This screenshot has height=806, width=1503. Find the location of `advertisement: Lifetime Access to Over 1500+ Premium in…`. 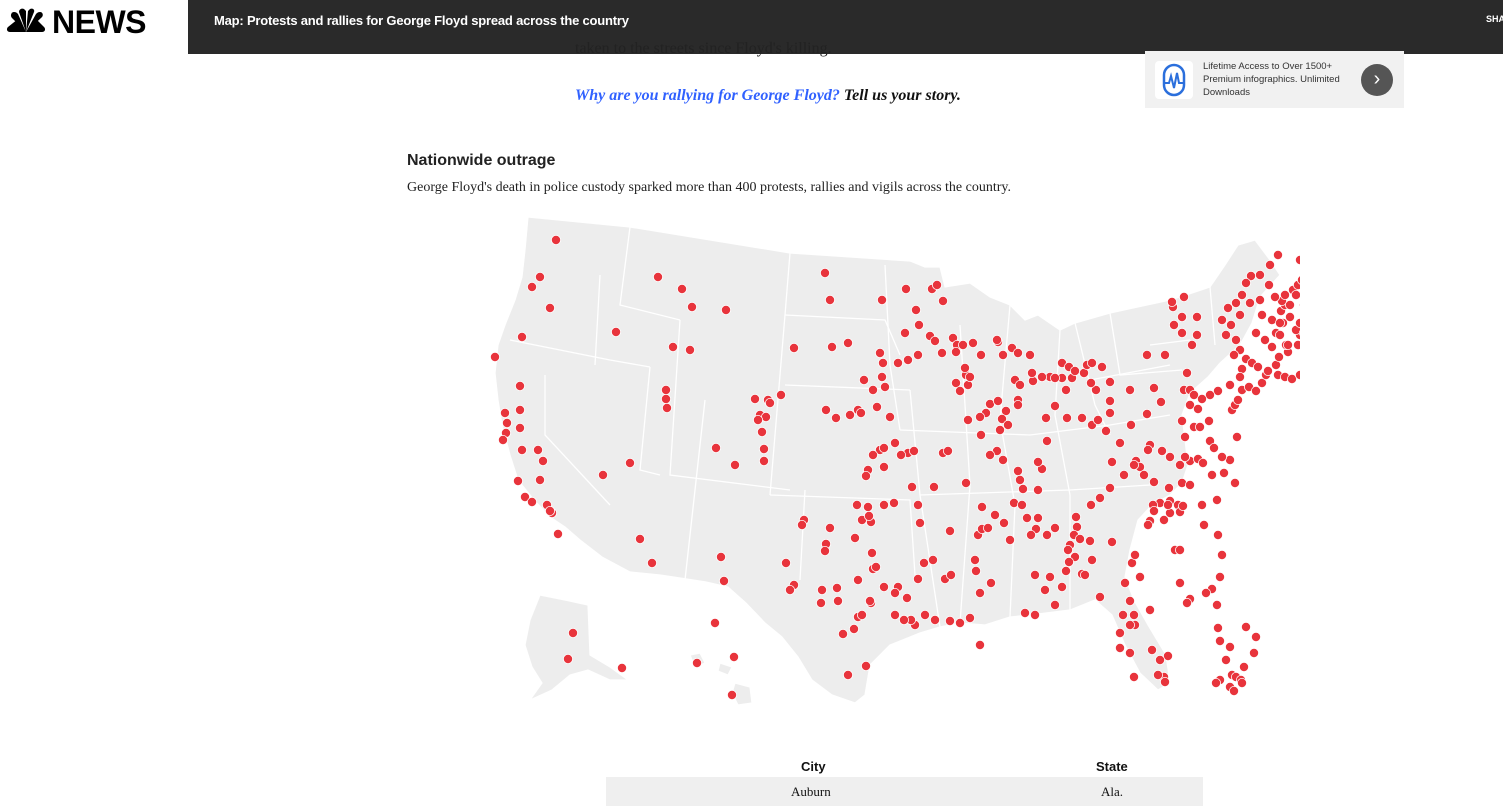

advertisement: Lifetime Access to Over 1500+ Premium in… is located at coordinates (1274, 79).